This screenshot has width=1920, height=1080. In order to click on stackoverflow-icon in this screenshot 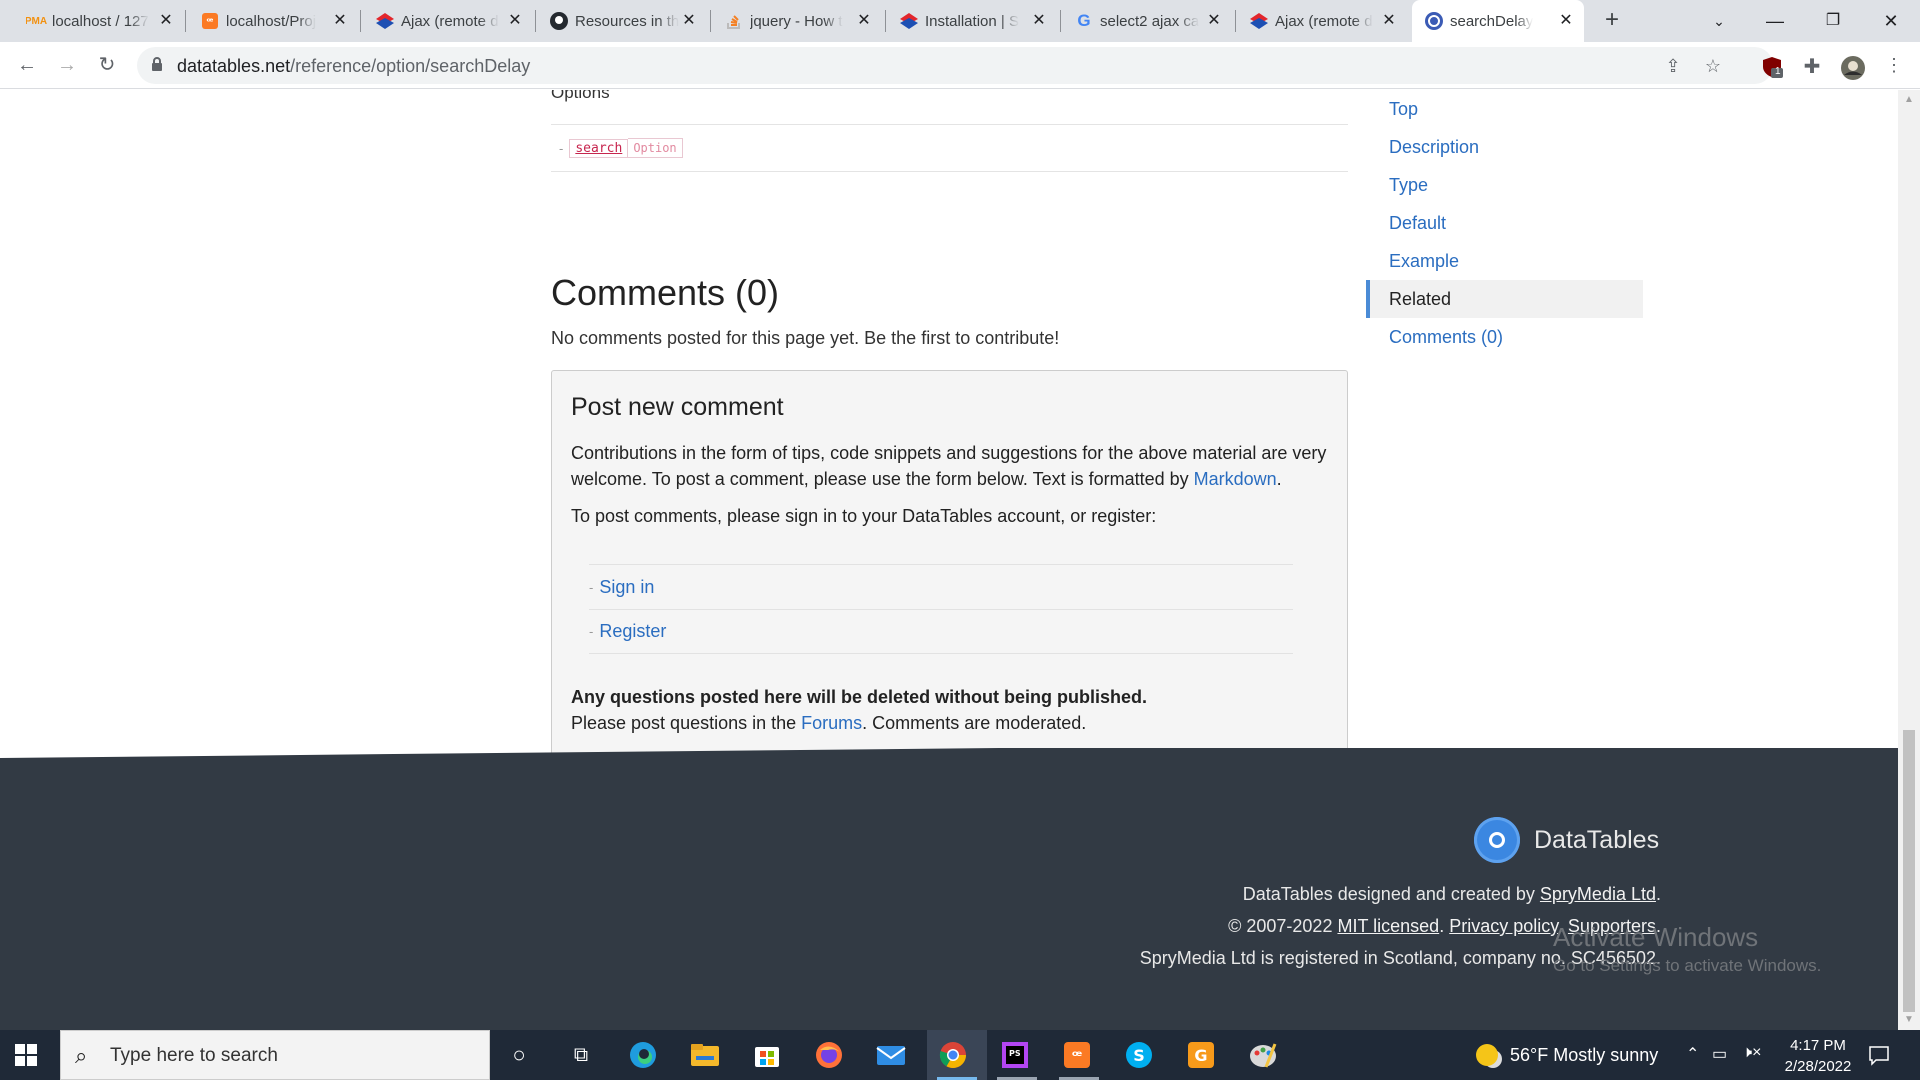, I will do `click(734, 21)`.